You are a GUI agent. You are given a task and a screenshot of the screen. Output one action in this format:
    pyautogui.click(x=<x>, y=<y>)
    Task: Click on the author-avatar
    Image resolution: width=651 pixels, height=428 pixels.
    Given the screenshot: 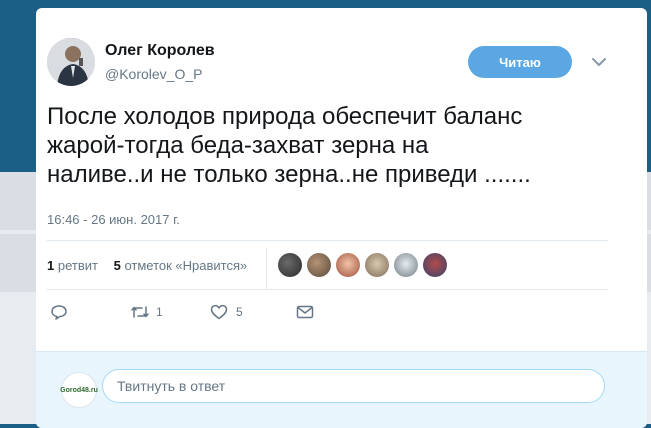 What is the action you would take?
    pyautogui.click(x=71, y=62)
    